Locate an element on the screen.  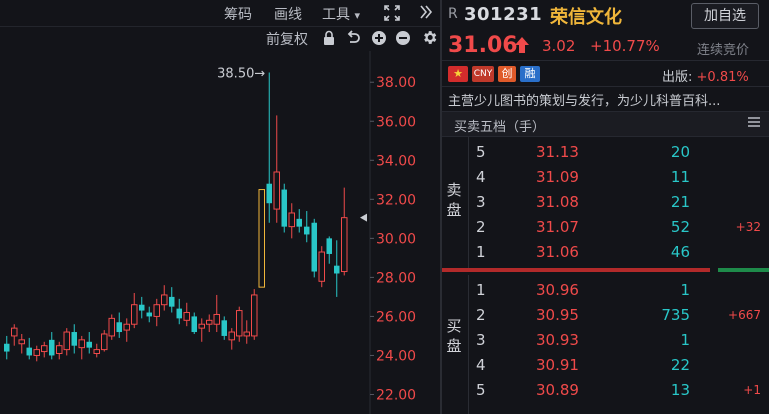
gear-icon is located at coordinates (429, 39).